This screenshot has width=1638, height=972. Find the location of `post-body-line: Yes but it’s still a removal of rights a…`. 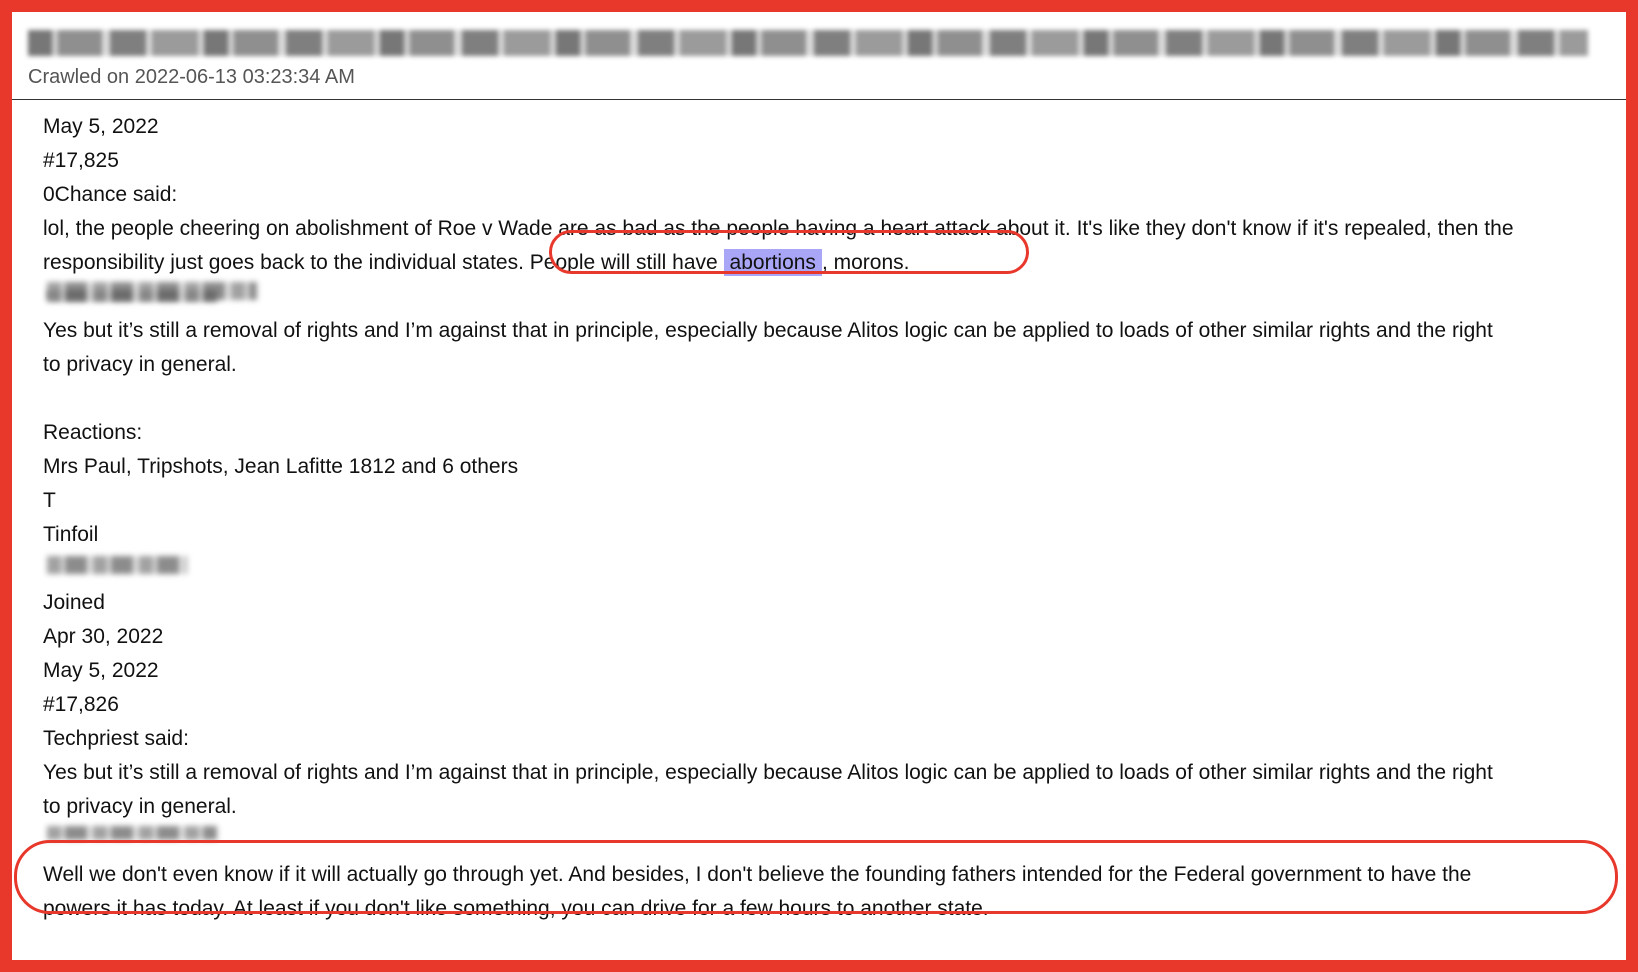

post-body-line: Yes but it’s still a removal of rights a… is located at coordinates (768, 330).